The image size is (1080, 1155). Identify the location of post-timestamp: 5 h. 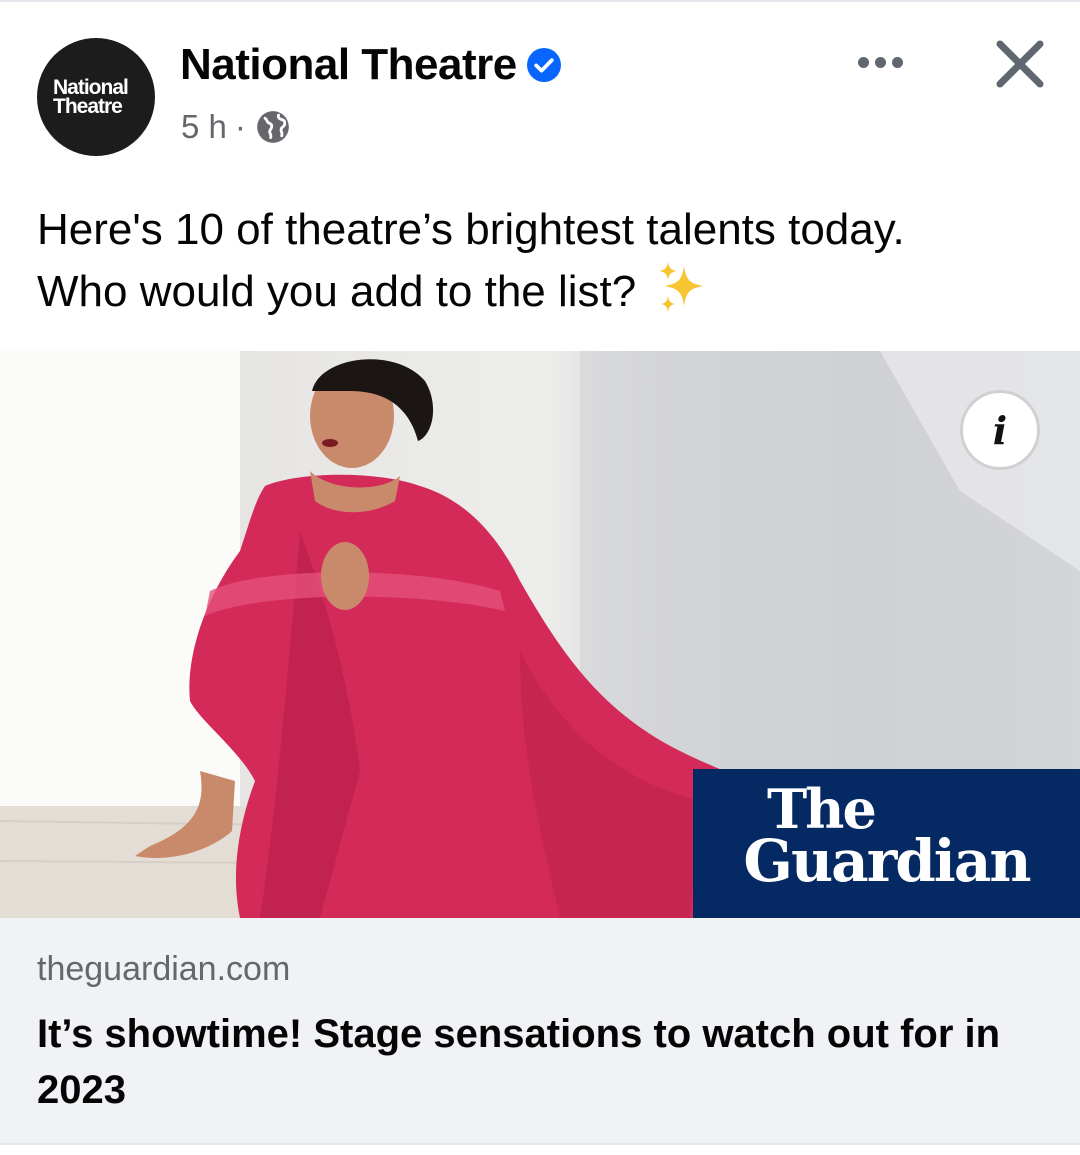
(204, 127).